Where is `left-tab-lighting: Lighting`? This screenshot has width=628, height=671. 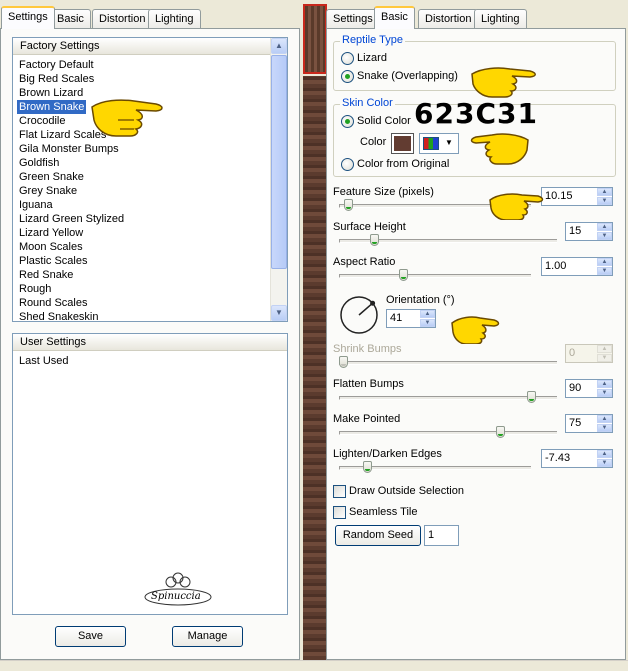
left-tab-lighting: Lighting is located at coordinates (174, 19).